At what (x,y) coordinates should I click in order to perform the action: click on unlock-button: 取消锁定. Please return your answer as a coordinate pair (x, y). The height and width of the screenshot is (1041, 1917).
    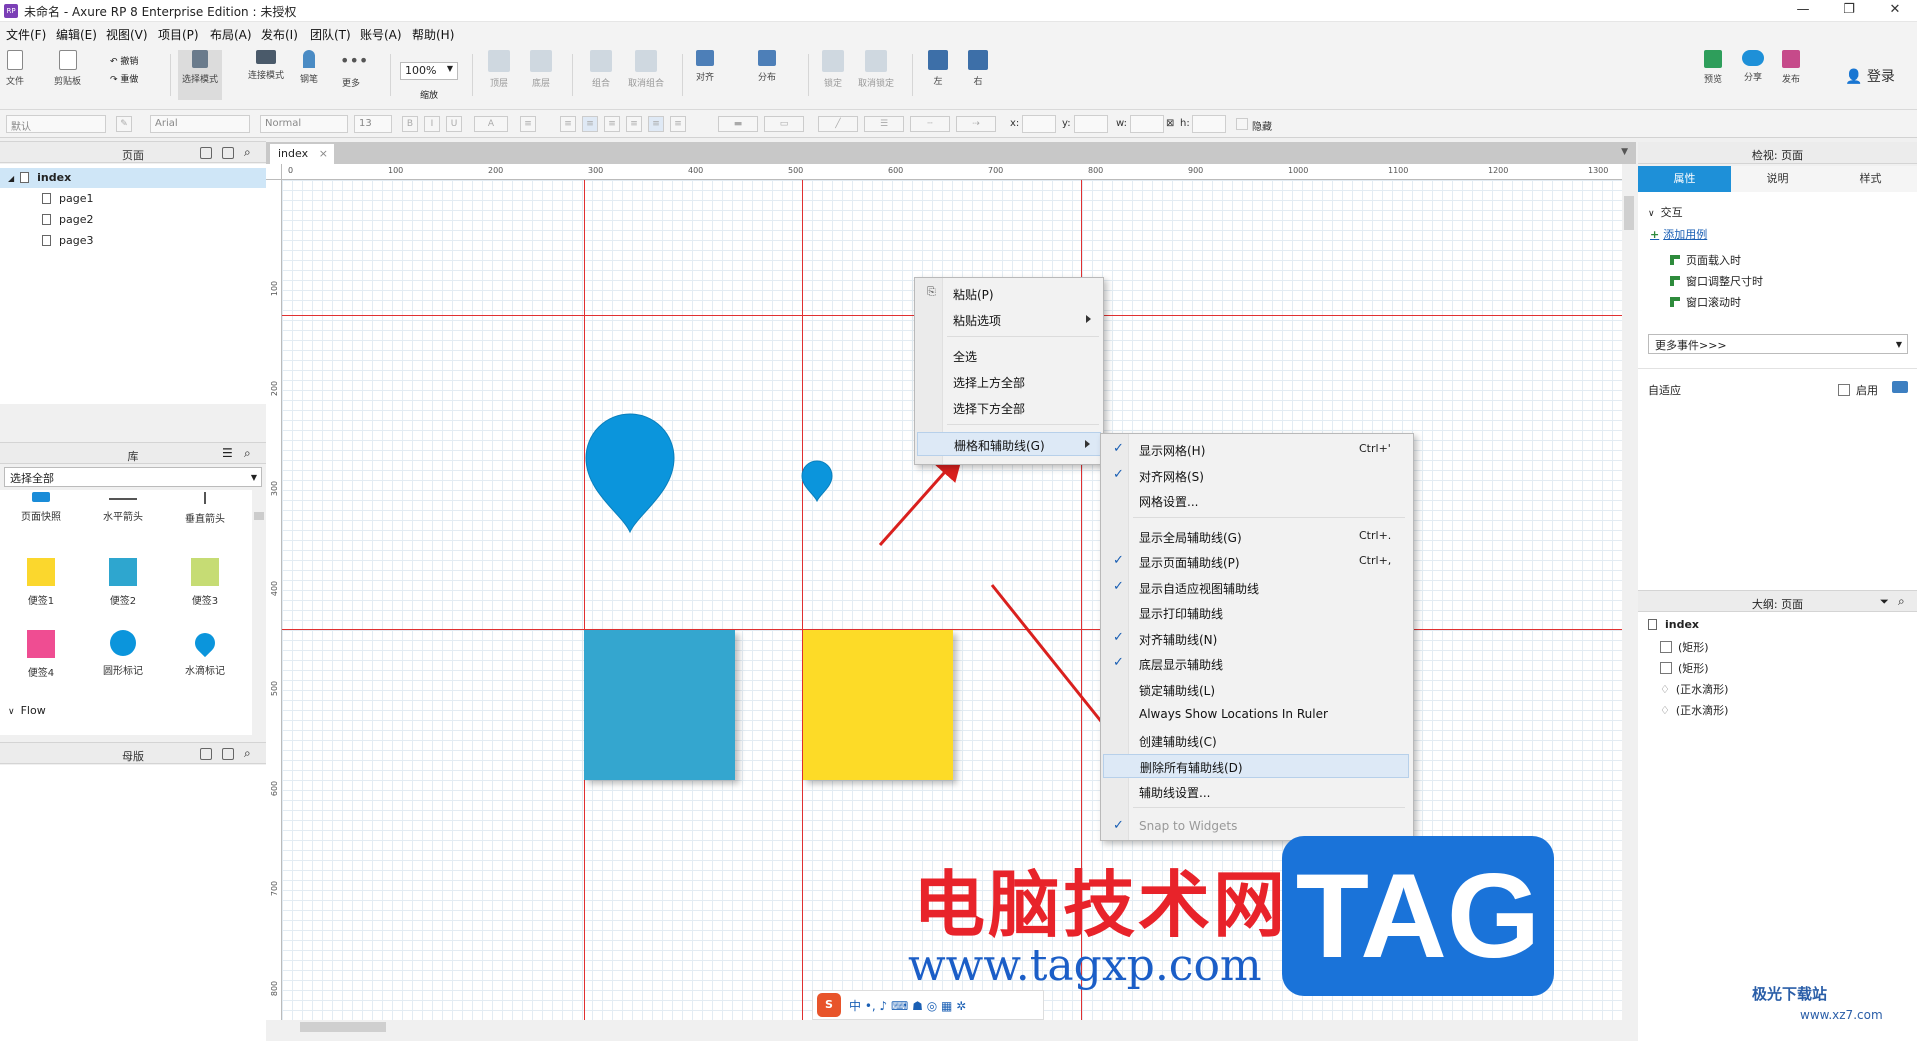
    Looking at the image, I should click on (876, 69).